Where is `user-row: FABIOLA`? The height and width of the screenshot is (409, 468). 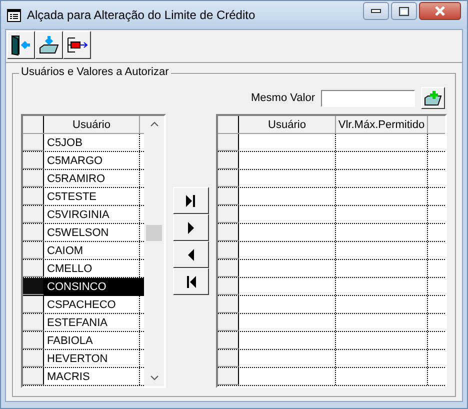 user-row: FABIOLA is located at coordinates (83, 341).